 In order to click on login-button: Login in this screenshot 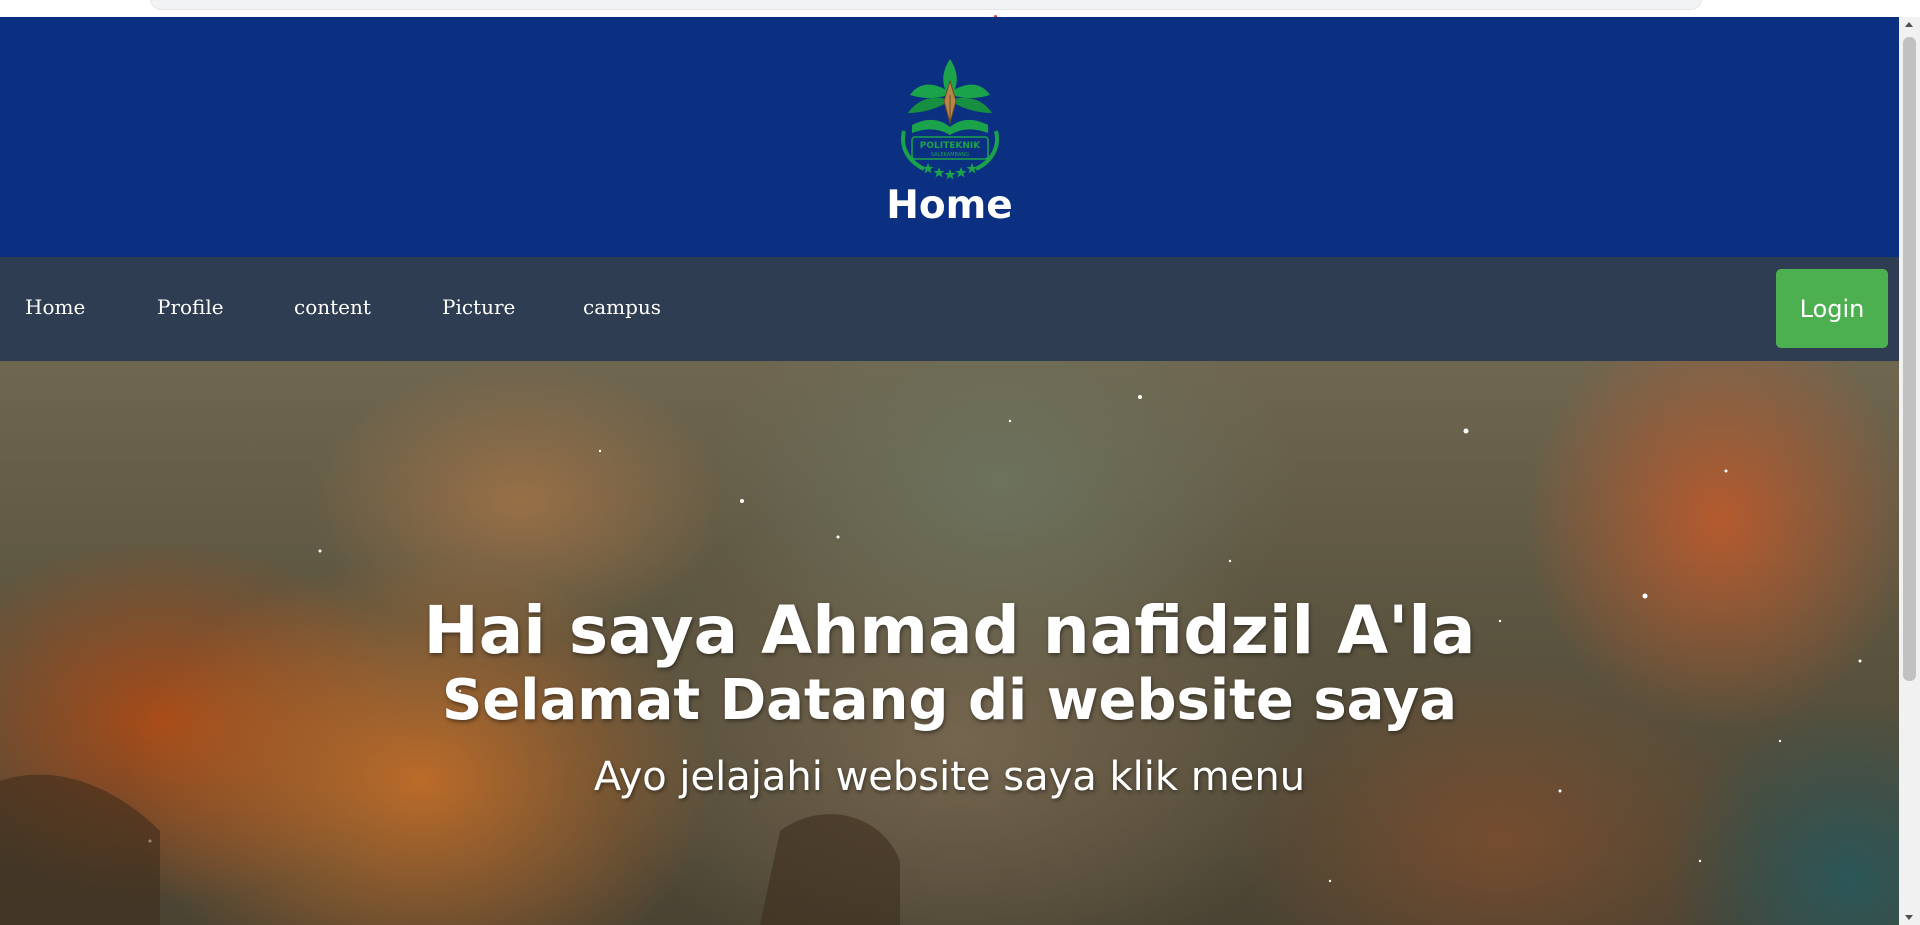, I will do `click(1832, 308)`.